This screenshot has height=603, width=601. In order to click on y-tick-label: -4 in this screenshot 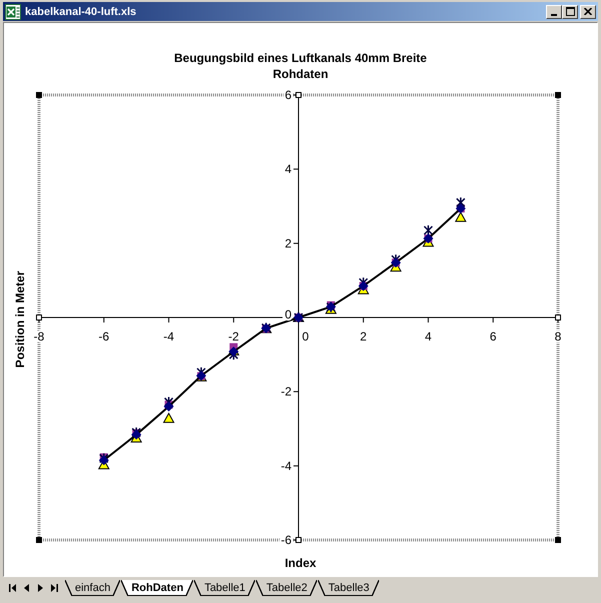, I will do `click(286, 465)`.